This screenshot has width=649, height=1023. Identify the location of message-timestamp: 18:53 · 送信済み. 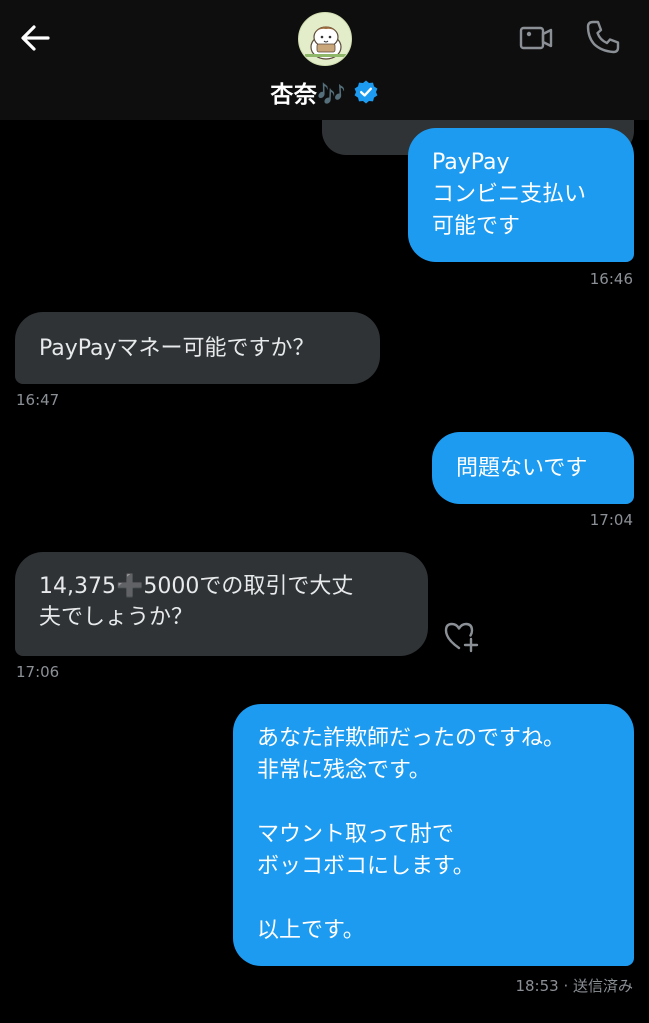
(574, 986).